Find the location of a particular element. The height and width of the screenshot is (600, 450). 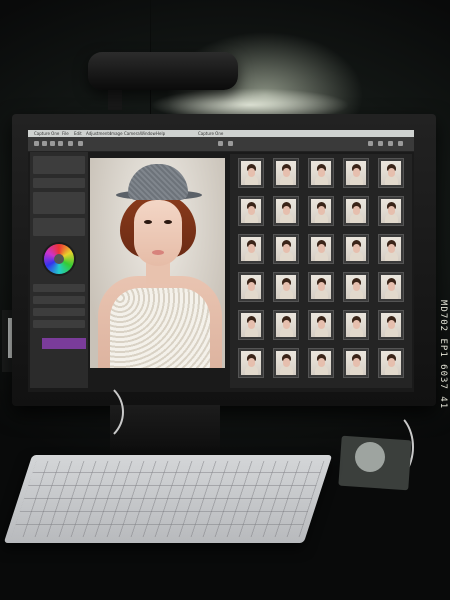

color-wheel is located at coordinates (59, 259).